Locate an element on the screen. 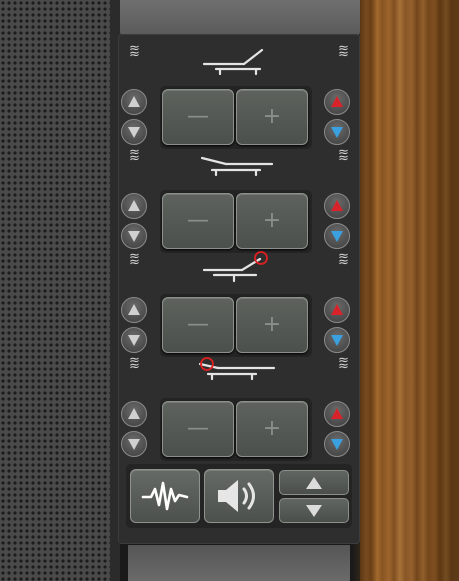 The width and height of the screenshot is (459, 581). speaker-volume-icon is located at coordinates (236, 496).